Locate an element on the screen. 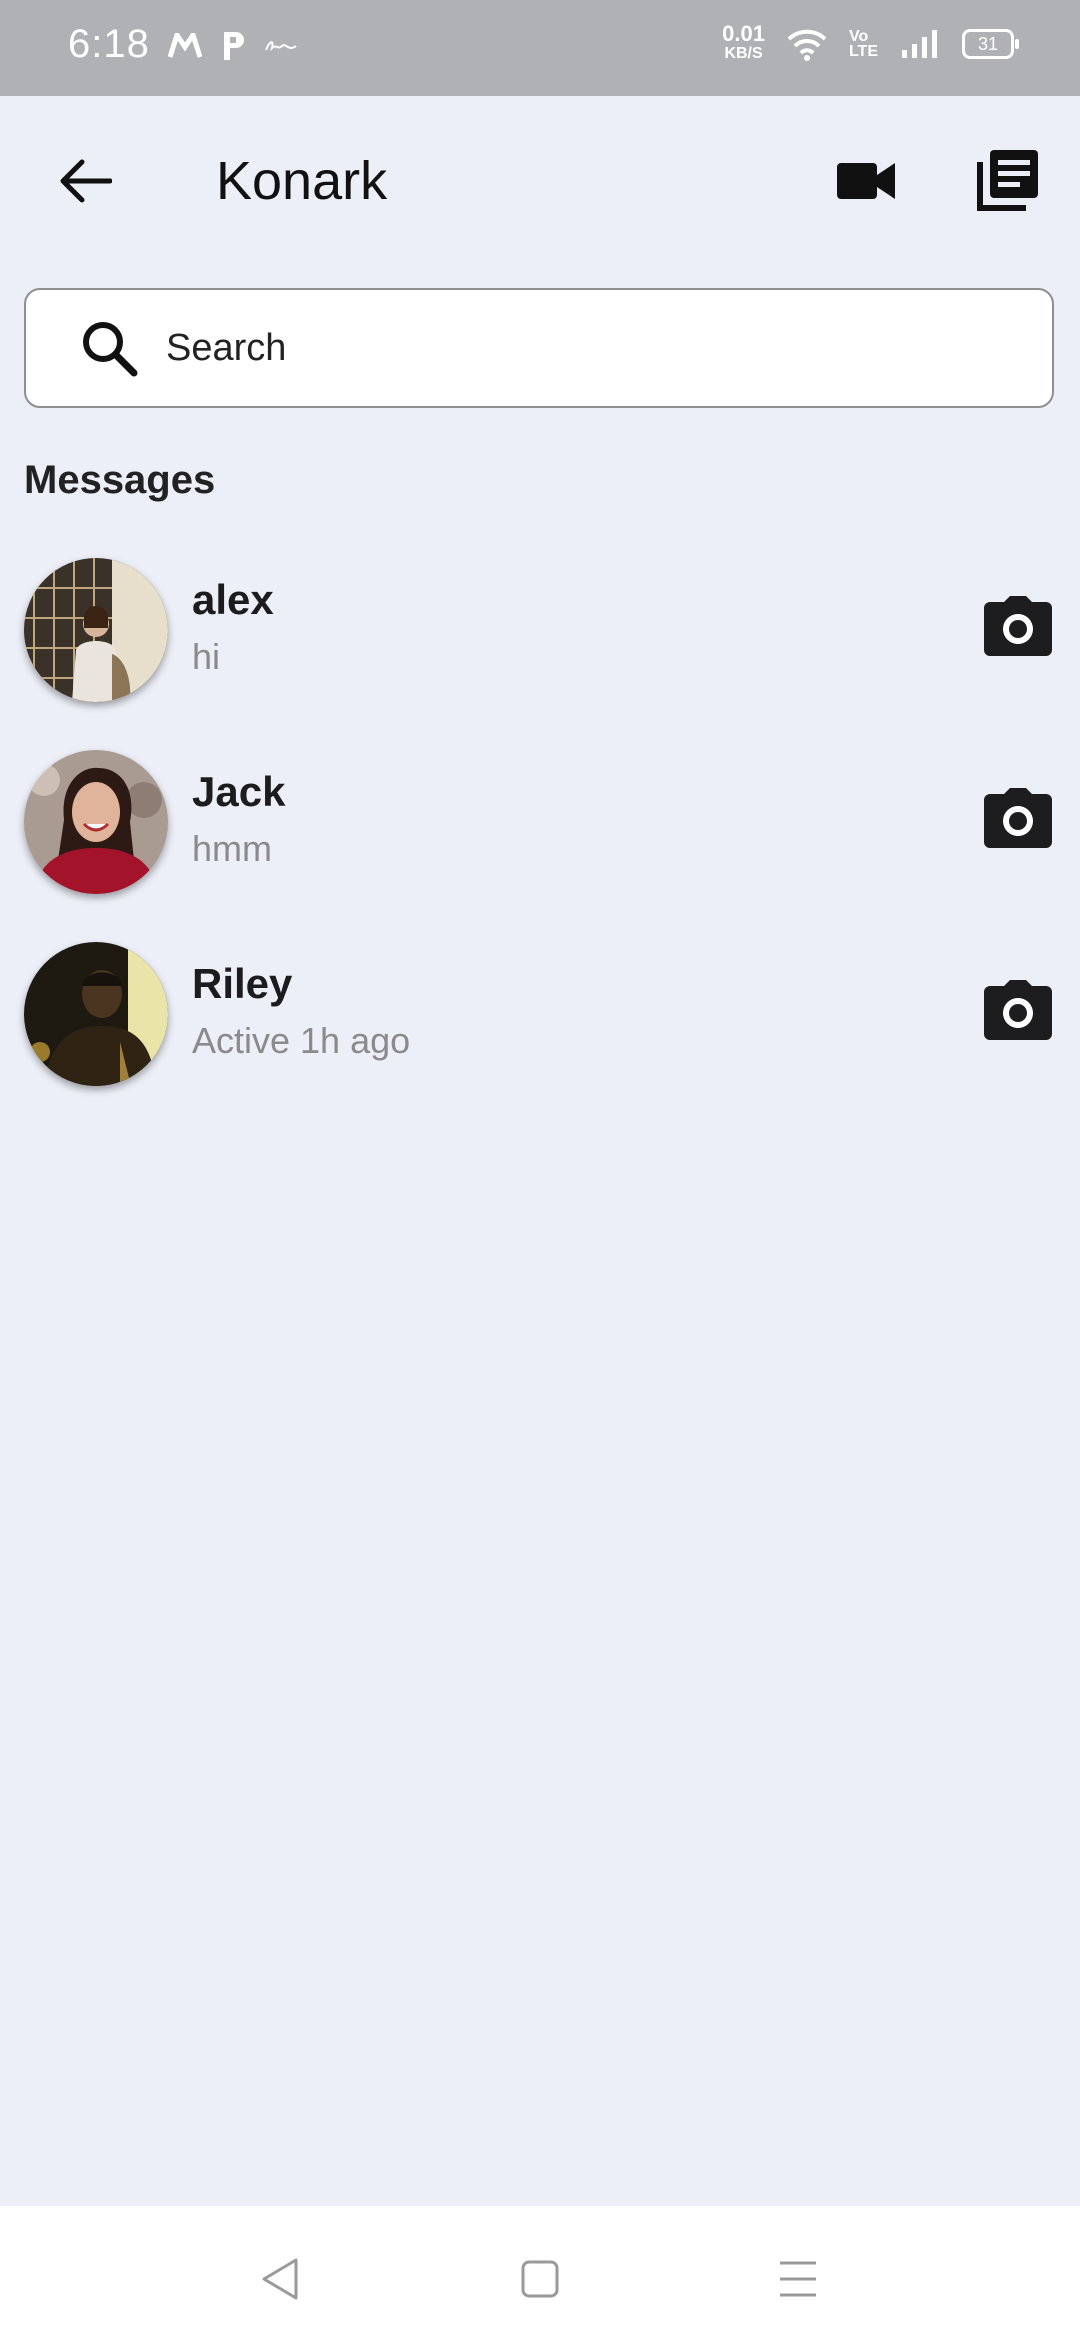 The height and width of the screenshot is (2340, 1080). signal-icon is located at coordinates (919, 44).